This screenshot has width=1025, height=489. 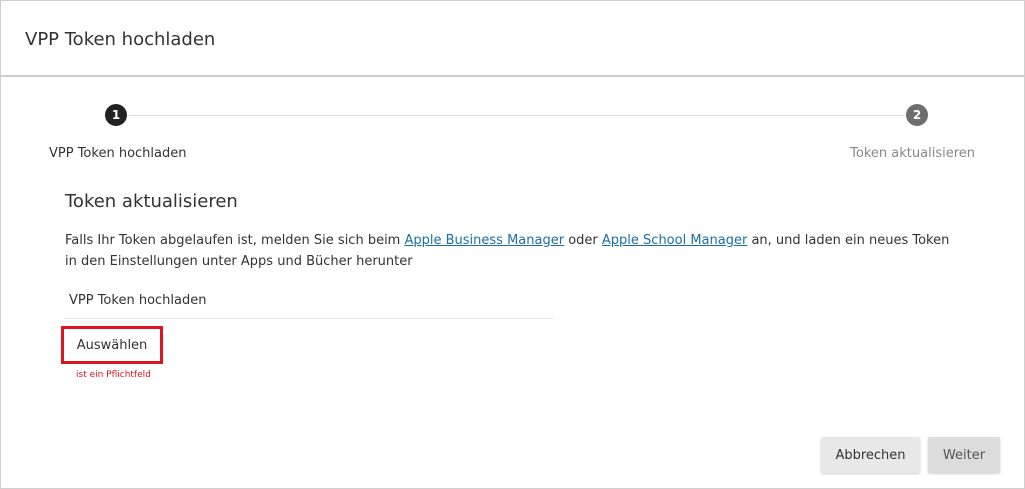 I want to click on dialog-title: VPP Token hochladen, so click(x=120, y=39).